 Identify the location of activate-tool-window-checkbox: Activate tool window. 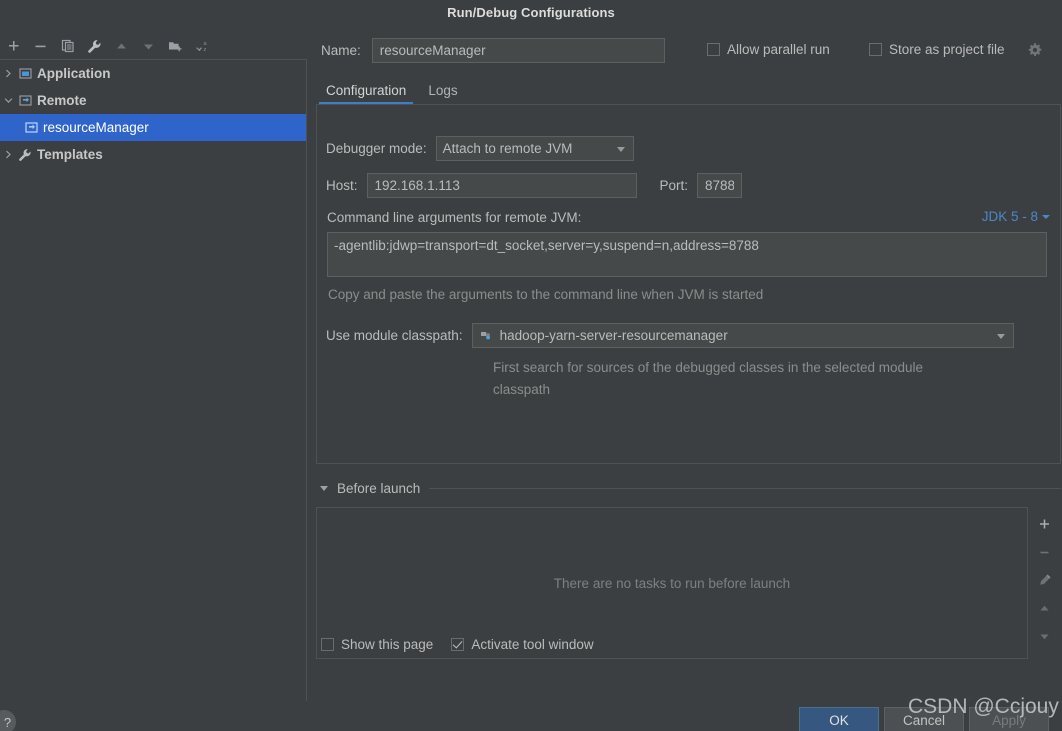
(522, 644).